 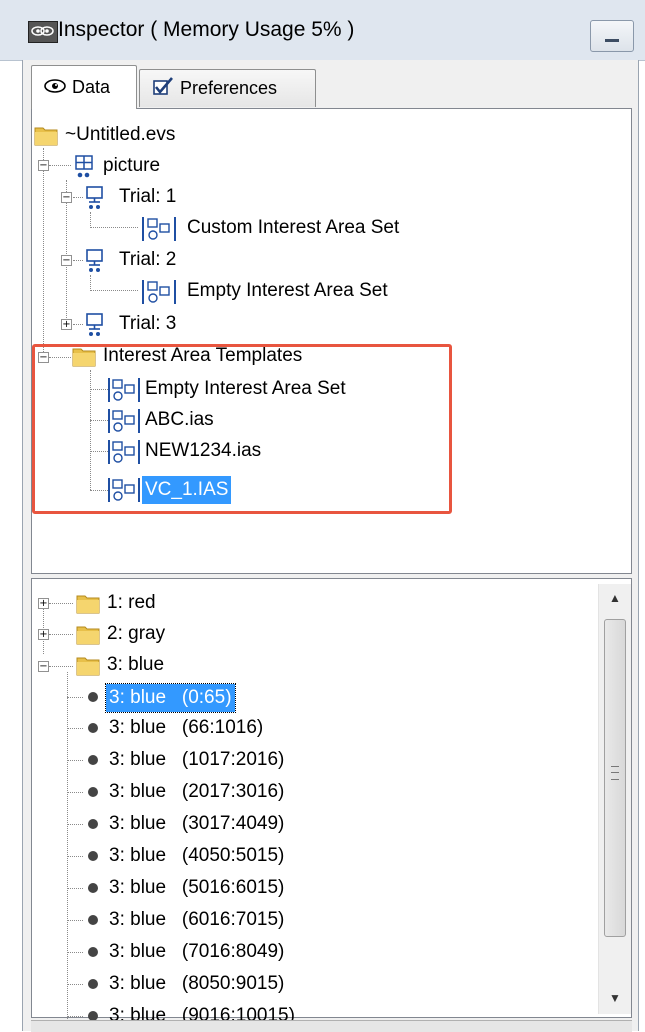 What do you see at coordinates (43, 165) in the screenshot?
I see `collapse-picture-button: −` at bounding box center [43, 165].